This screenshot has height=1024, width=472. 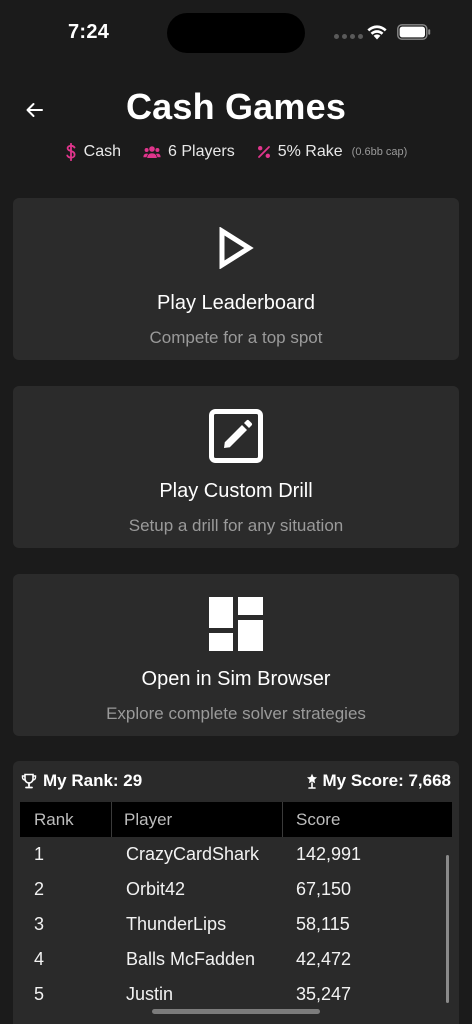 What do you see at coordinates (324, 959) in the screenshot?
I see `cell-score: 42,472` at bounding box center [324, 959].